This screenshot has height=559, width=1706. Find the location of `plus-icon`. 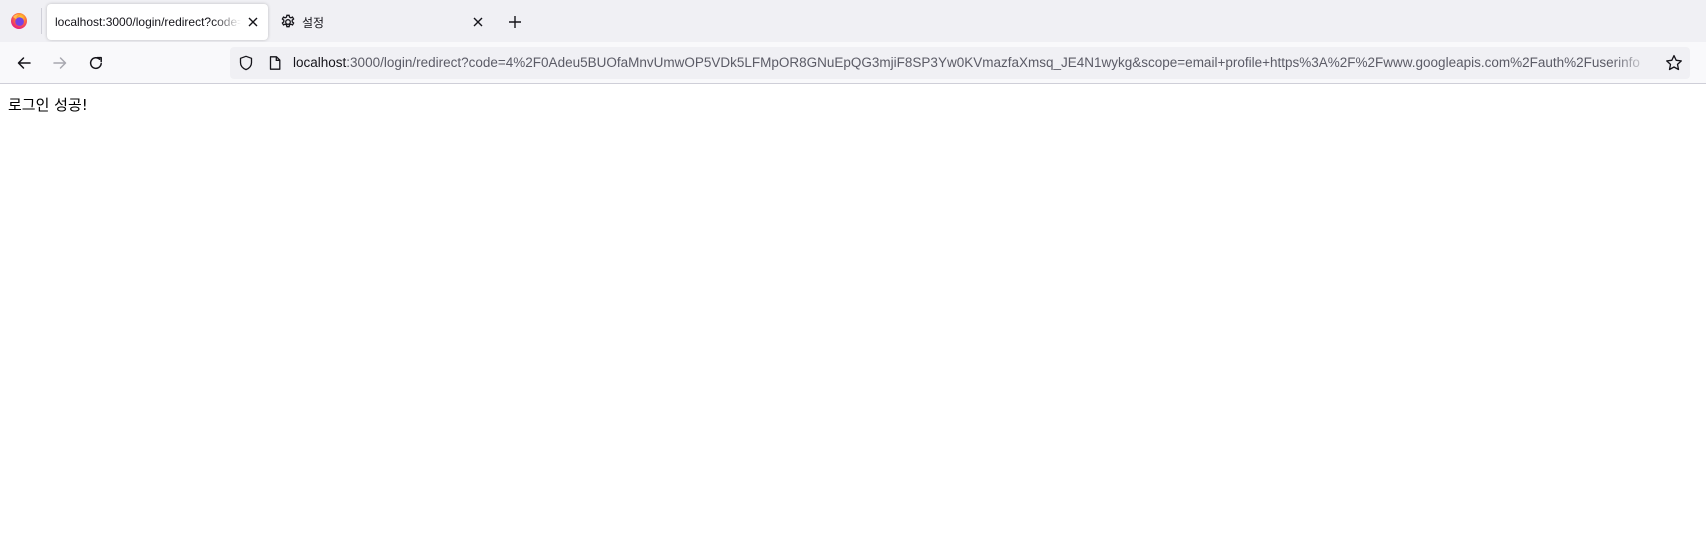

plus-icon is located at coordinates (515, 22).